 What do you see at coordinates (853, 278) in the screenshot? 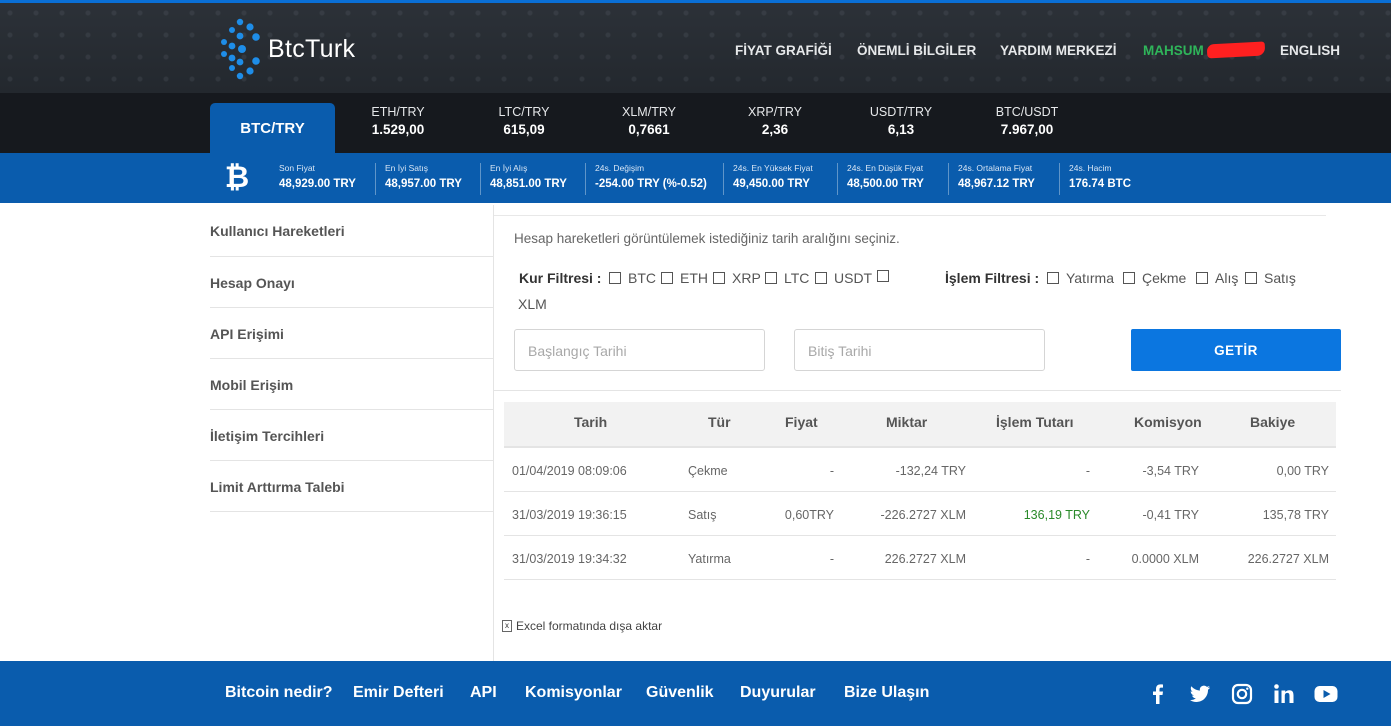
I see `checkbox-label: USDT` at bounding box center [853, 278].